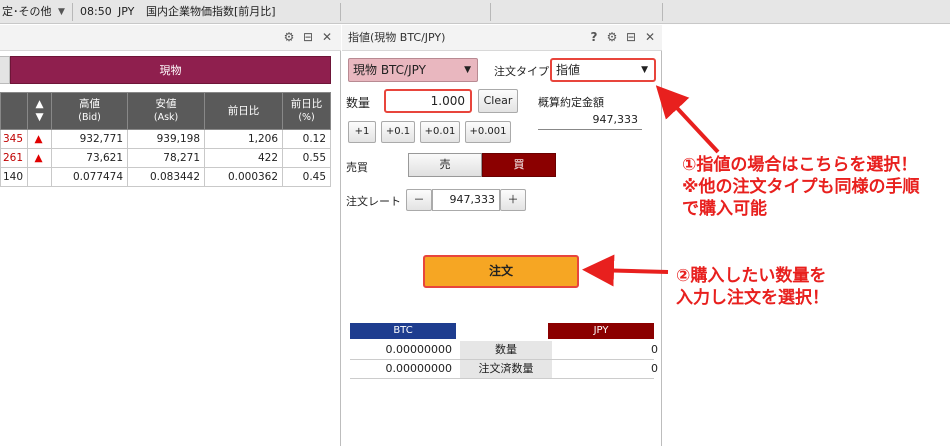  I want to click on annotation-arrows, so click(651, 186).